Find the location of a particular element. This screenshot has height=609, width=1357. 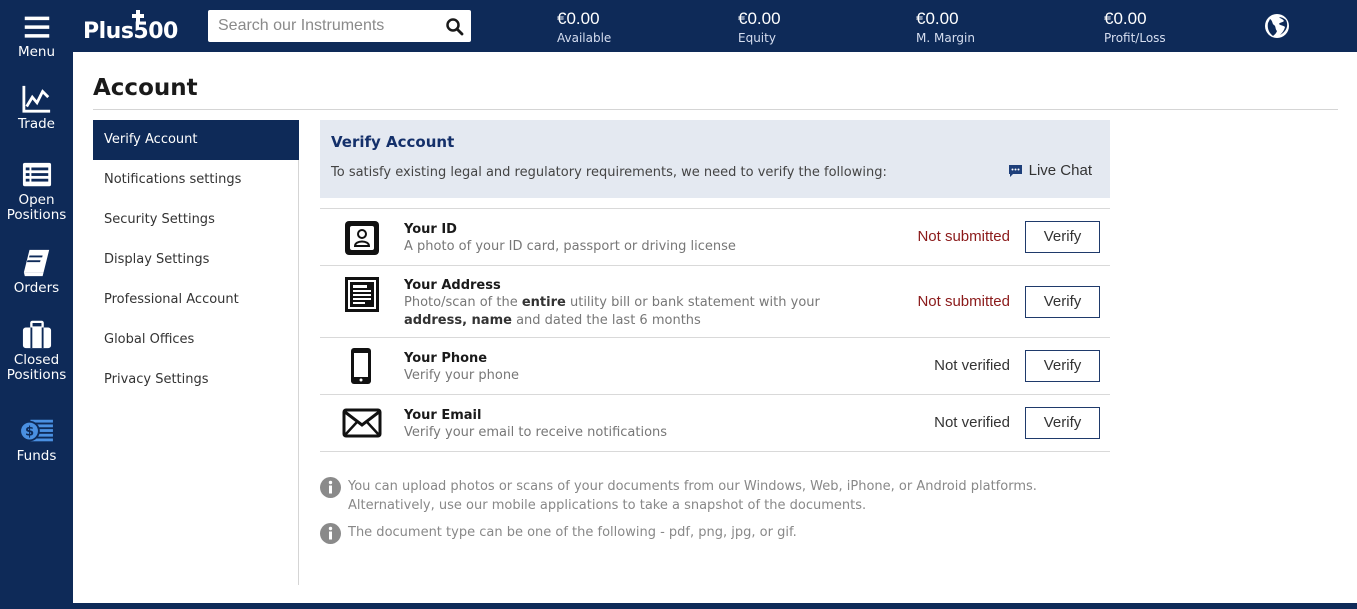

book-icon is located at coordinates (36, 263).